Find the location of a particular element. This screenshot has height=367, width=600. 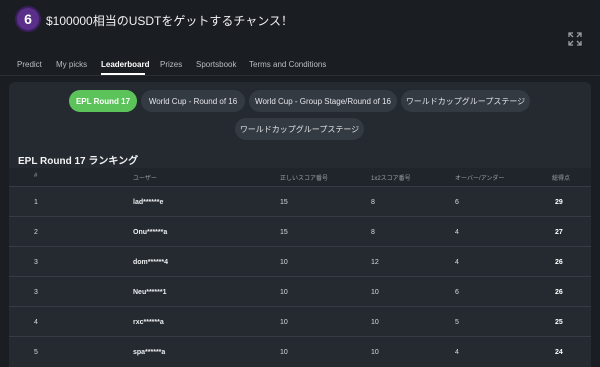

user-cell: spa******a is located at coordinates (149, 352).